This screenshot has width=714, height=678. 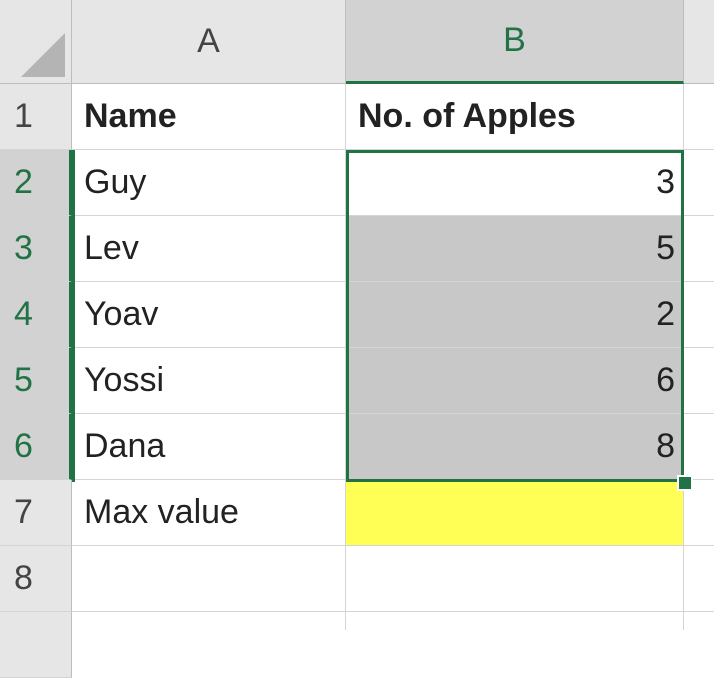 What do you see at coordinates (73, 316) in the screenshot?
I see `row-selection-edge` at bounding box center [73, 316].